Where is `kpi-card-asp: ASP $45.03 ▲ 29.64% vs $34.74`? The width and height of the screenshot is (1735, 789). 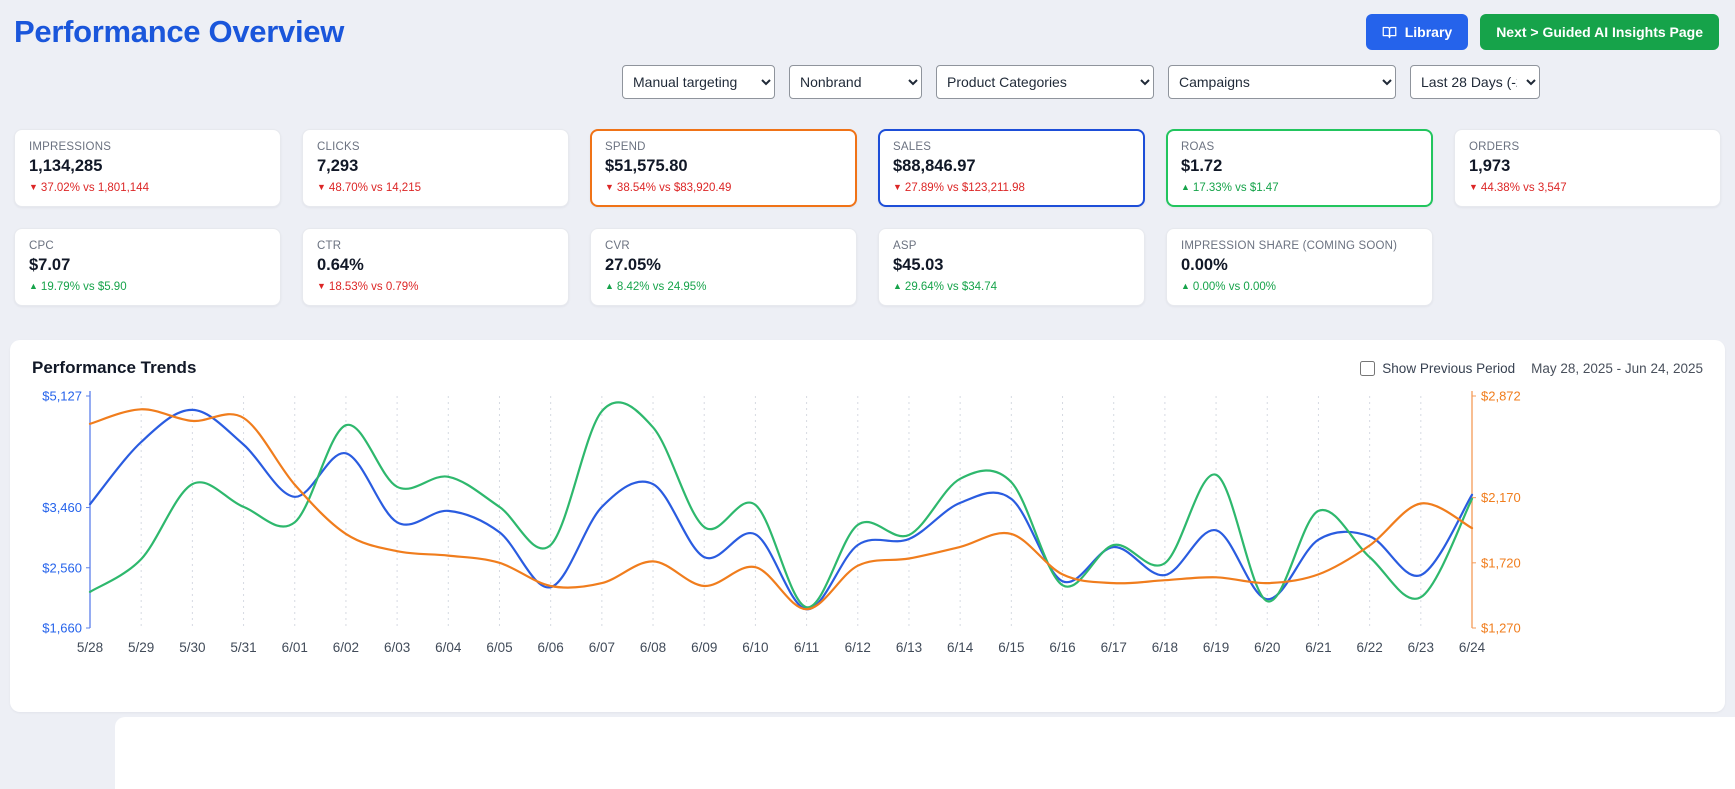
kpi-card-asp: ASP $45.03 ▲ 29.64% vs $34.74 is located at coordinates (1011, 267).